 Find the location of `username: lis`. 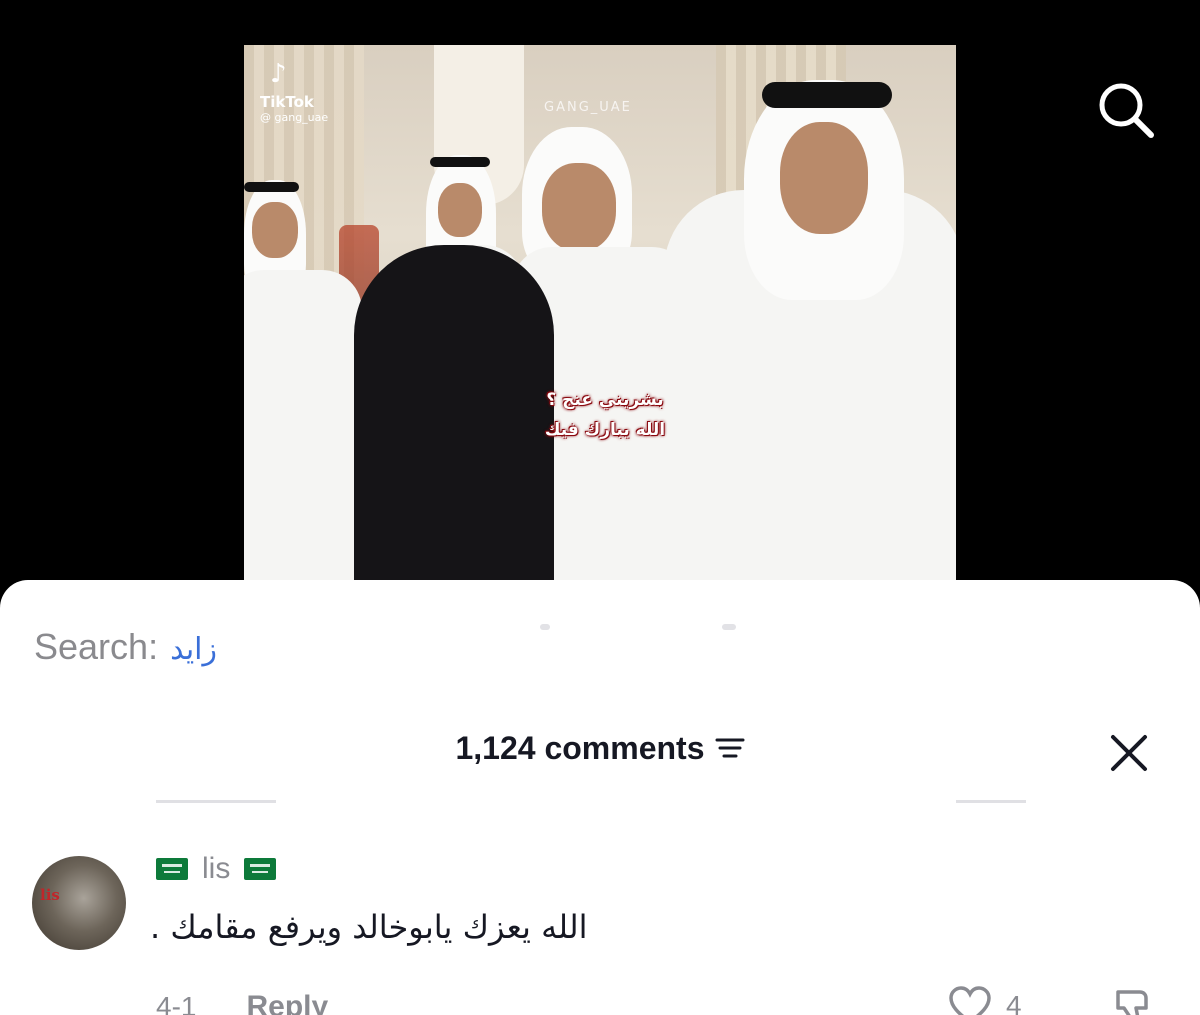

username: lis is located at coordinates (216, 869).